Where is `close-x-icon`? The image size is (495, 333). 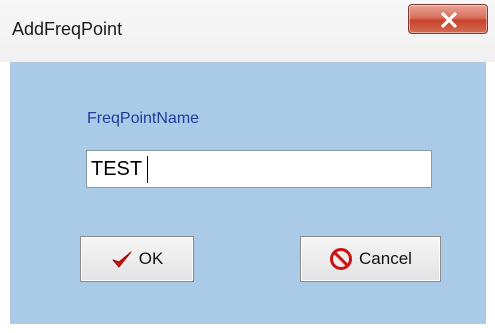
close-x-icon is located at coordinates (449, 20).